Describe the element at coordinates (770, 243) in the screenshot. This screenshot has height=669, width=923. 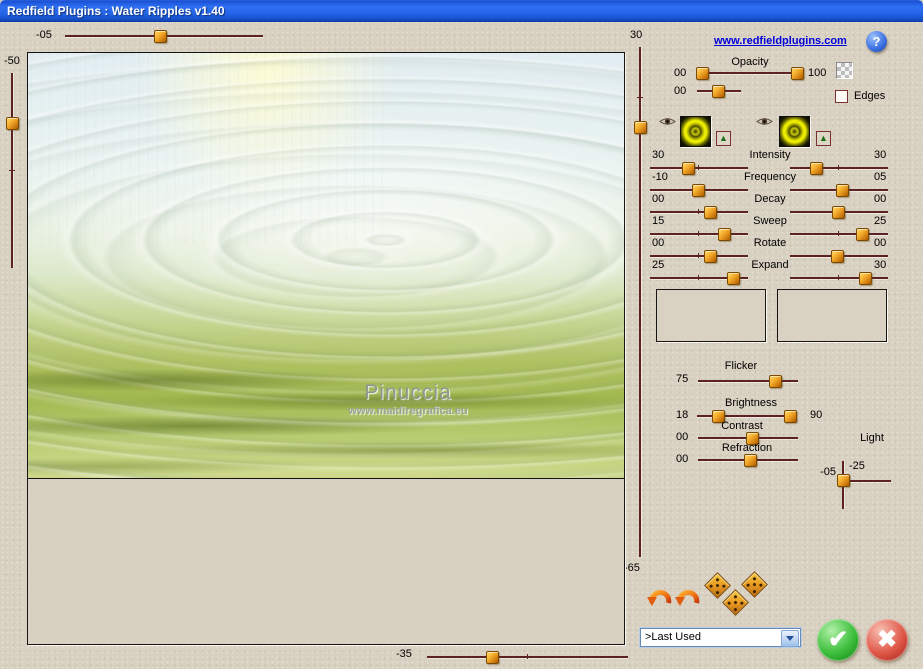
I see `param-label: Rotate` at that location.